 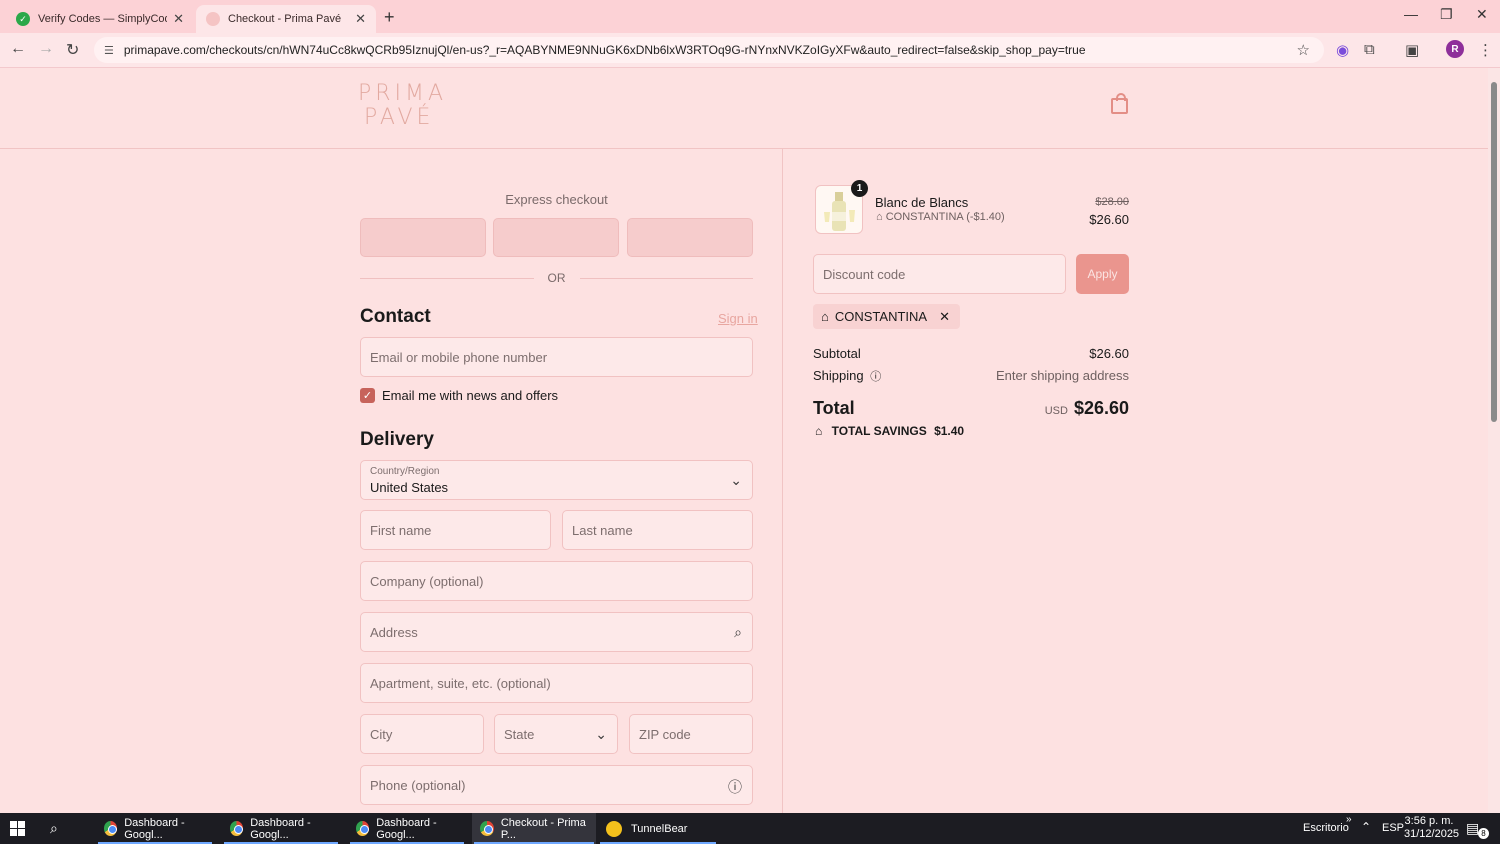 I want to click on apartment-placeholder: Apartment, suite, etc. (optional), so click(x=460, y=683).